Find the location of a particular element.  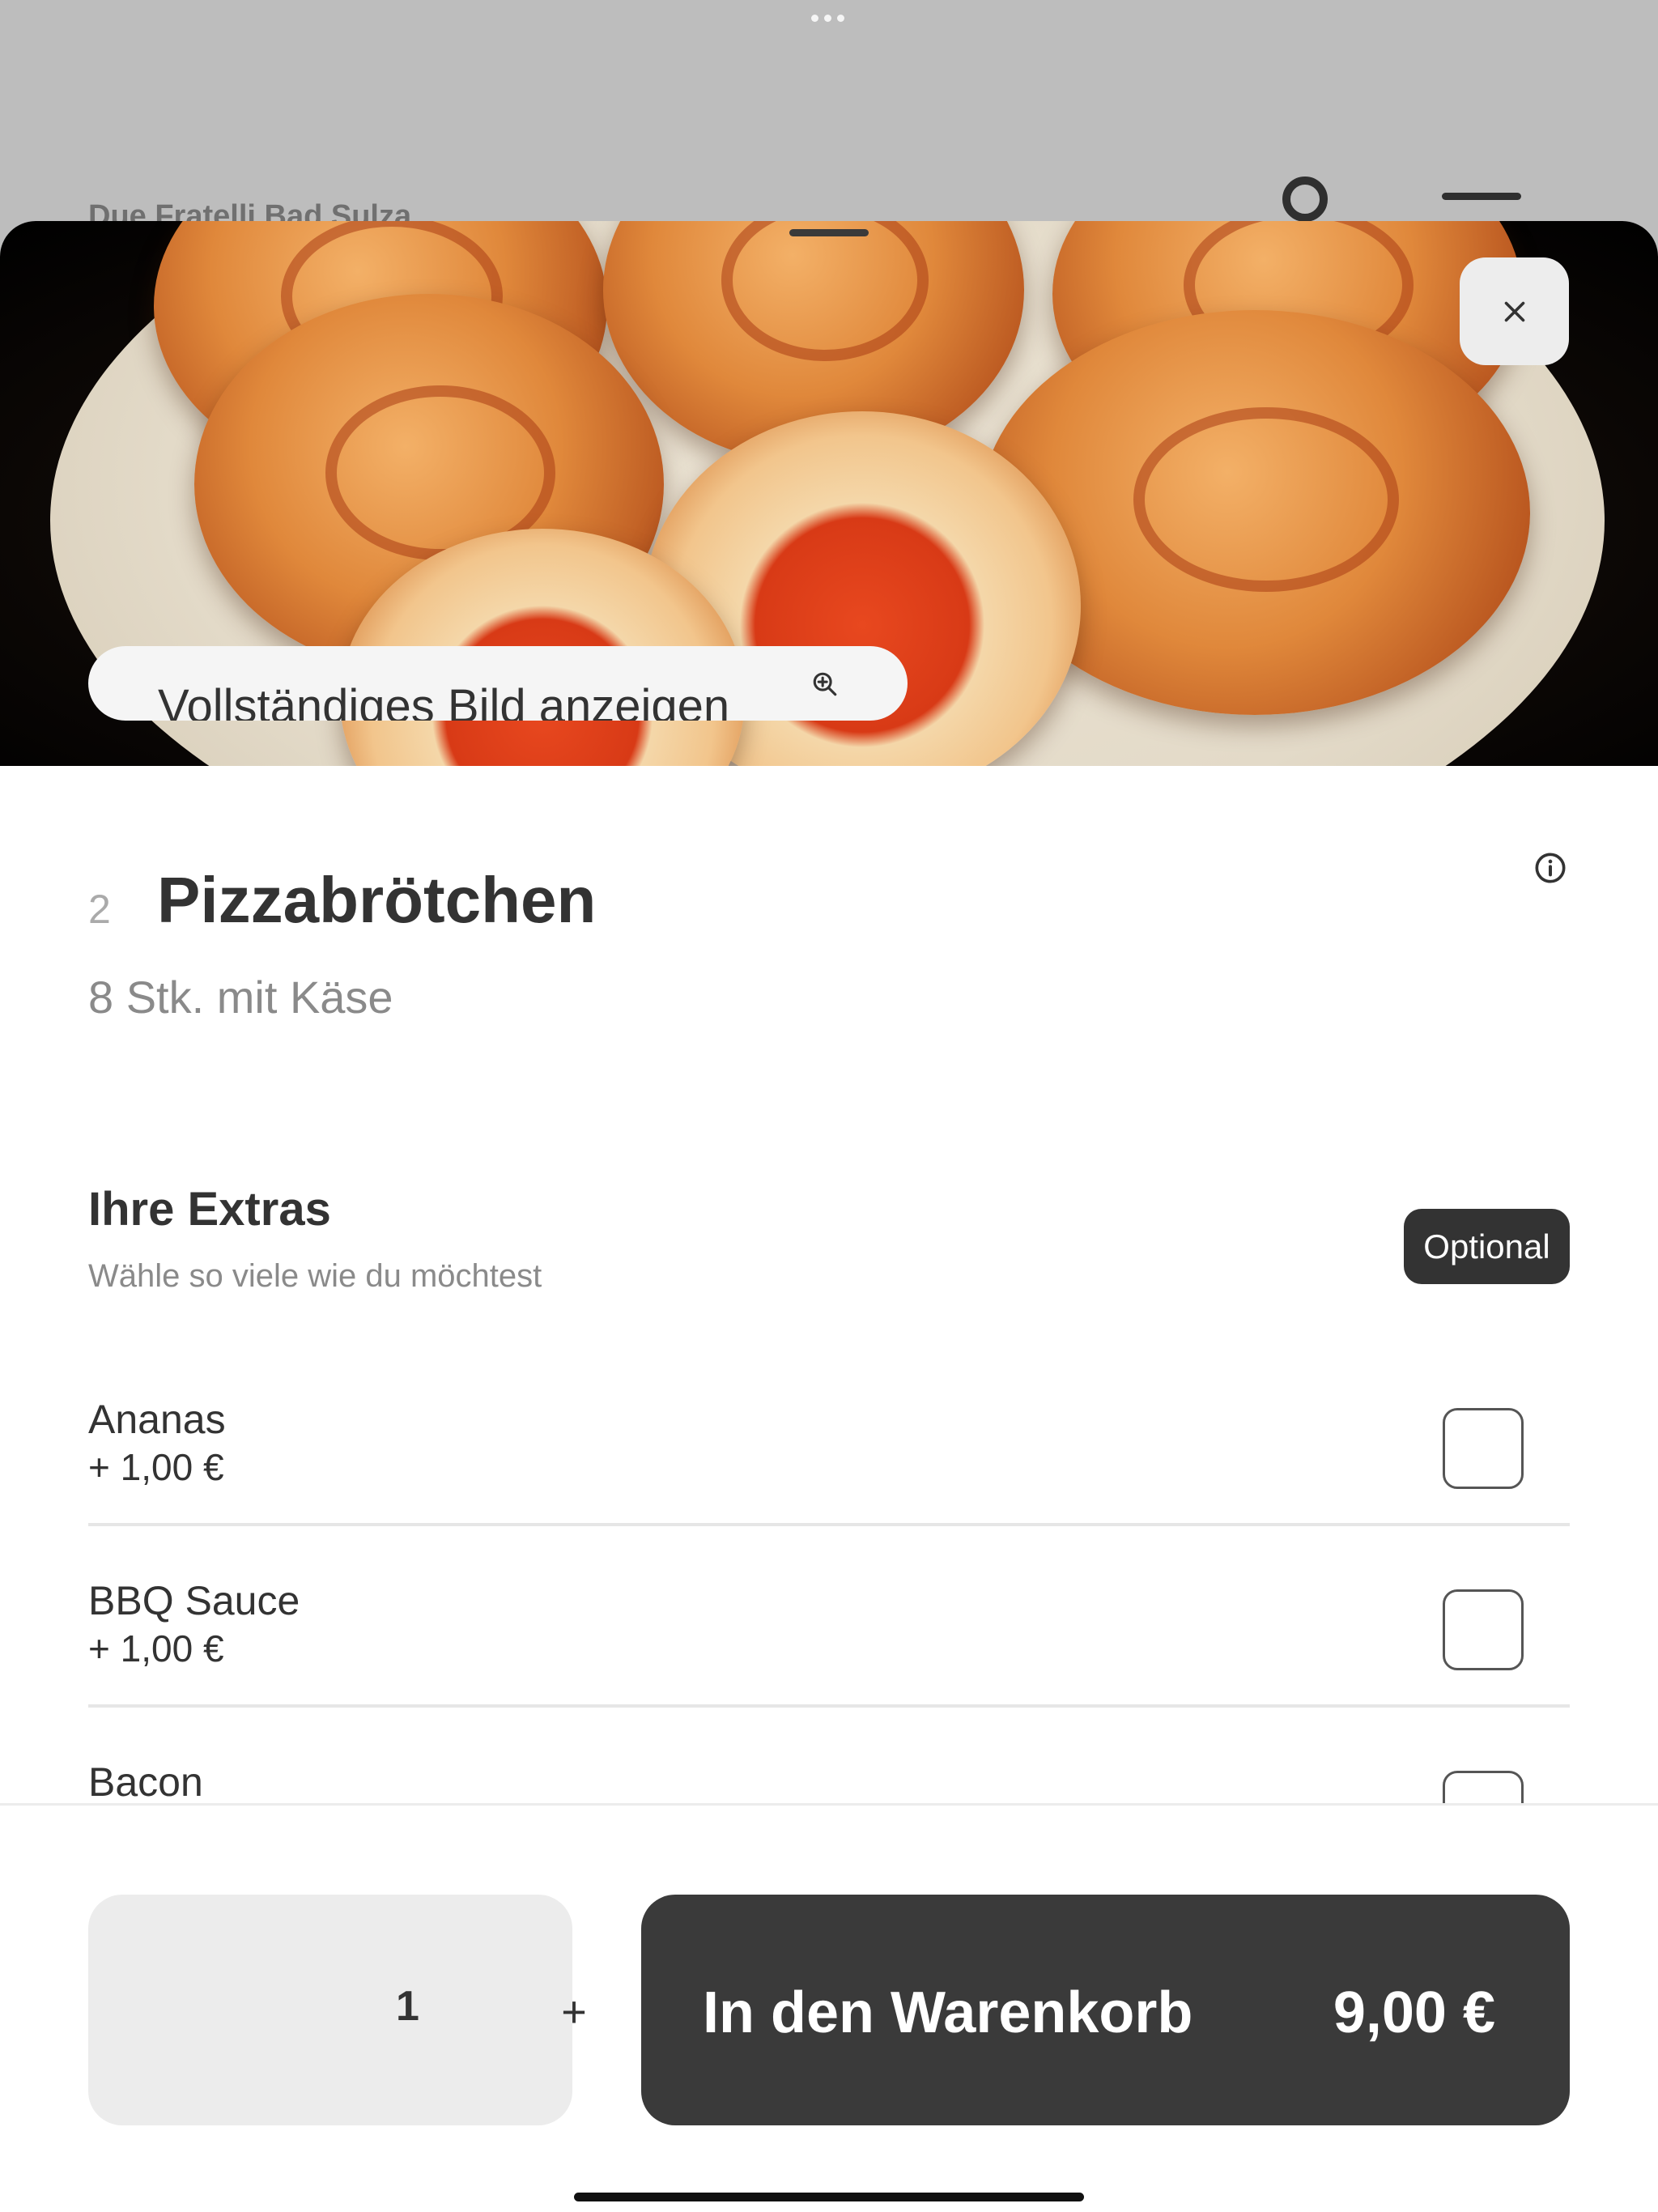

extra-name: BBQ Sauce is located at coordinates (194, 1600).